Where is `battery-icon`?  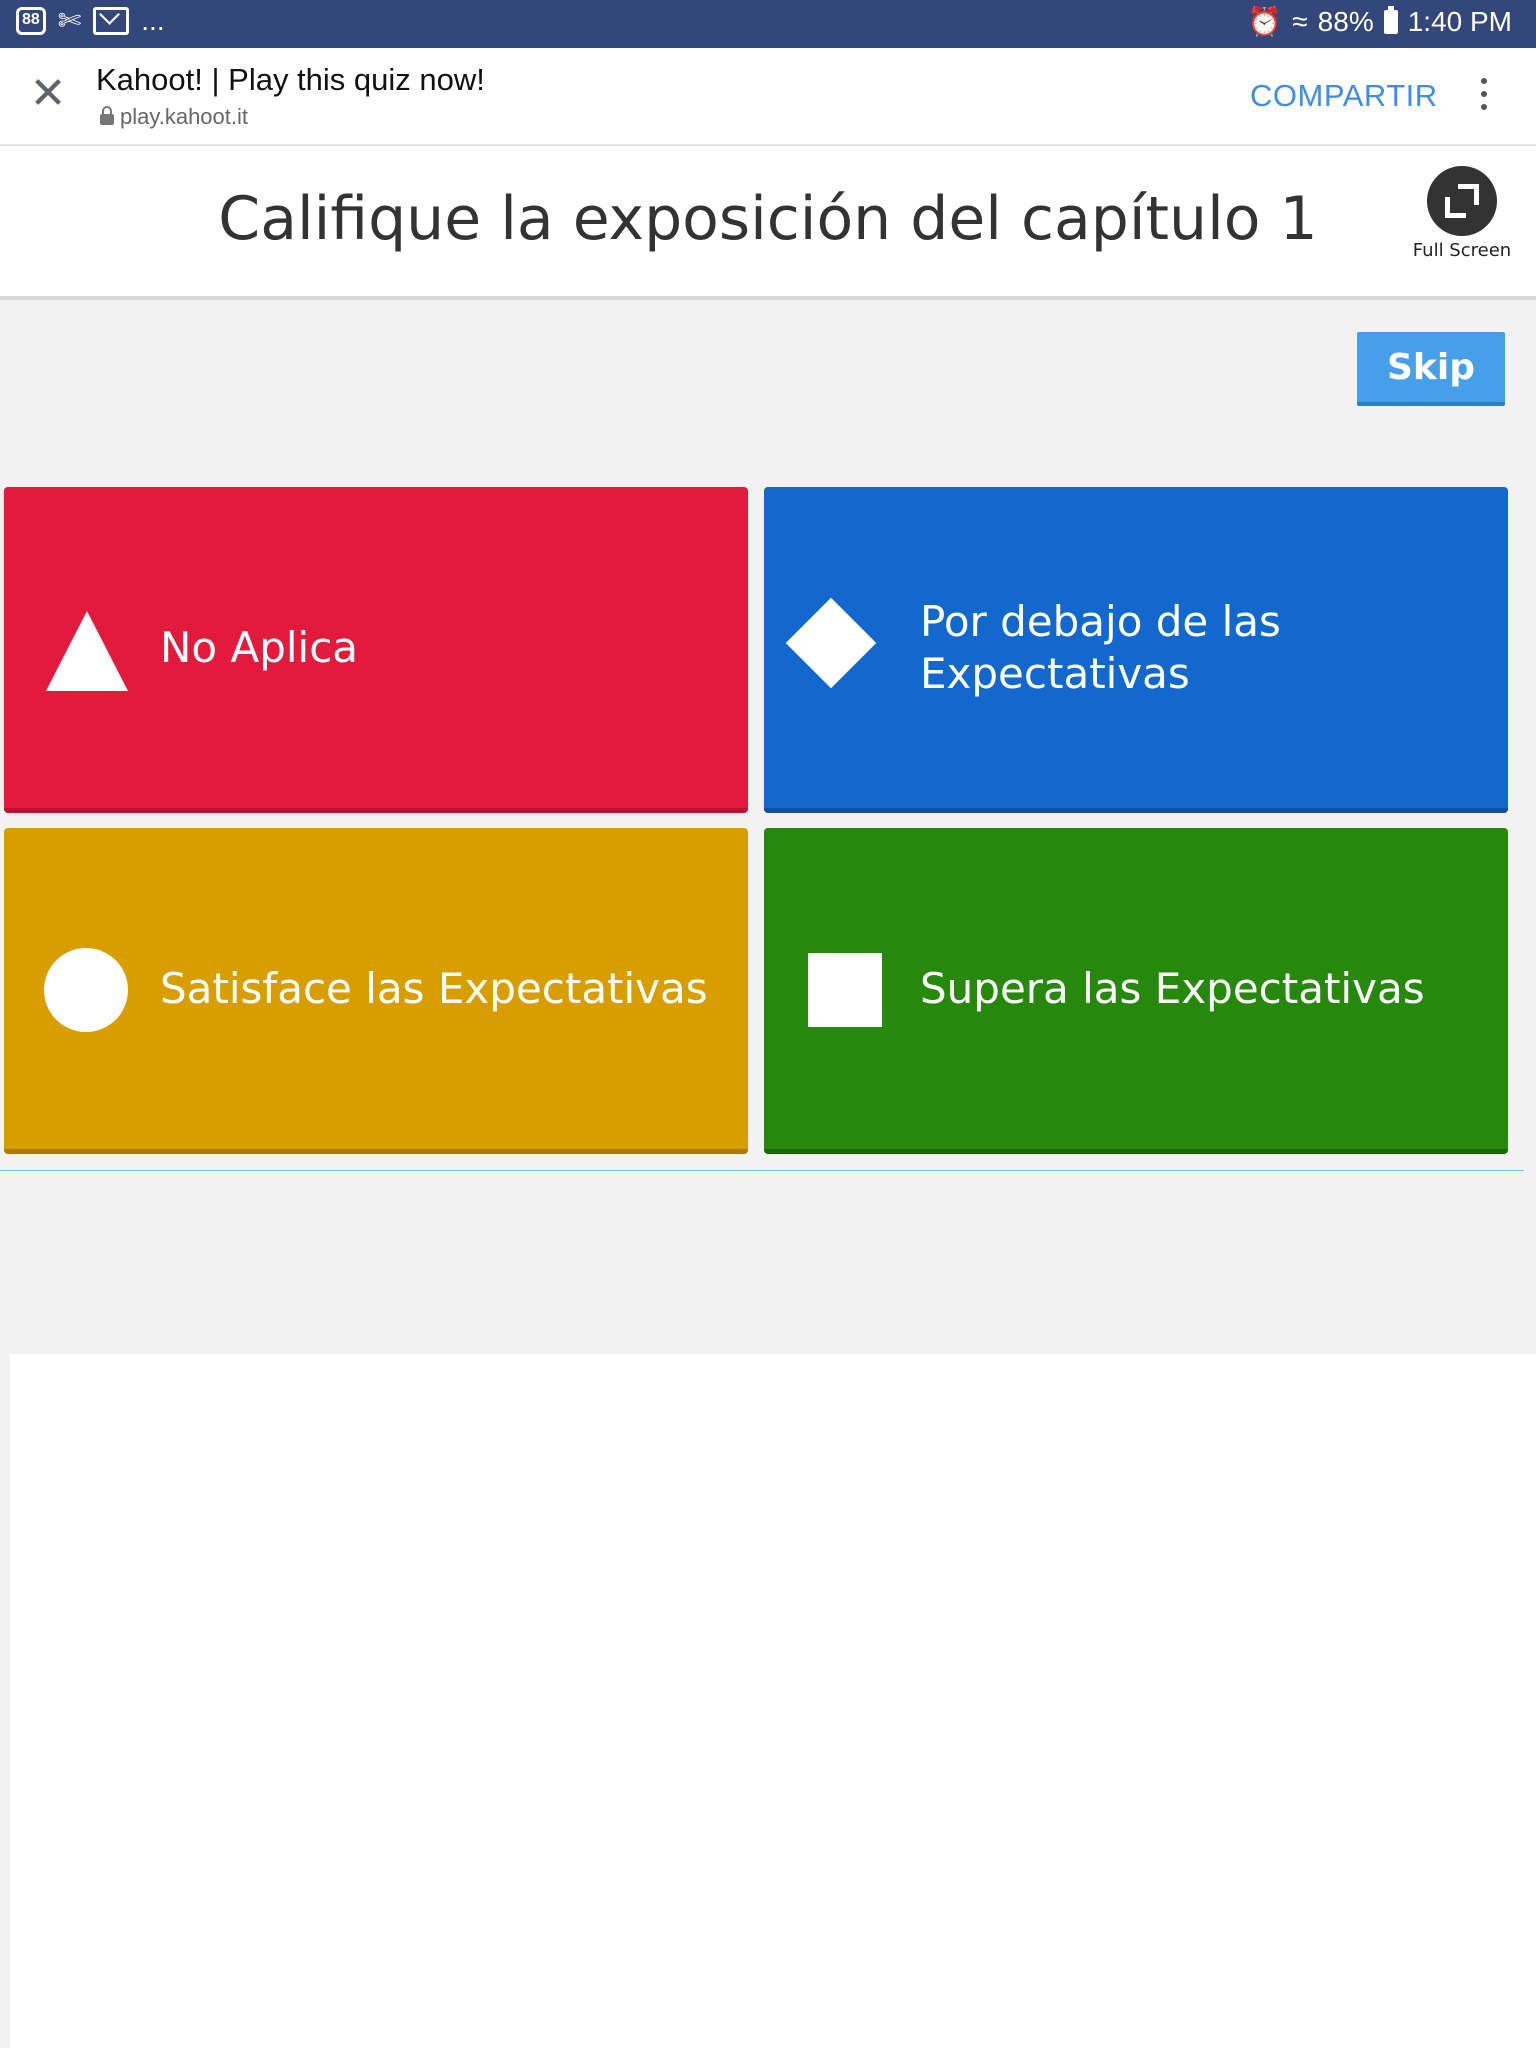
battery-icon is located at coordinates (1390, 20).